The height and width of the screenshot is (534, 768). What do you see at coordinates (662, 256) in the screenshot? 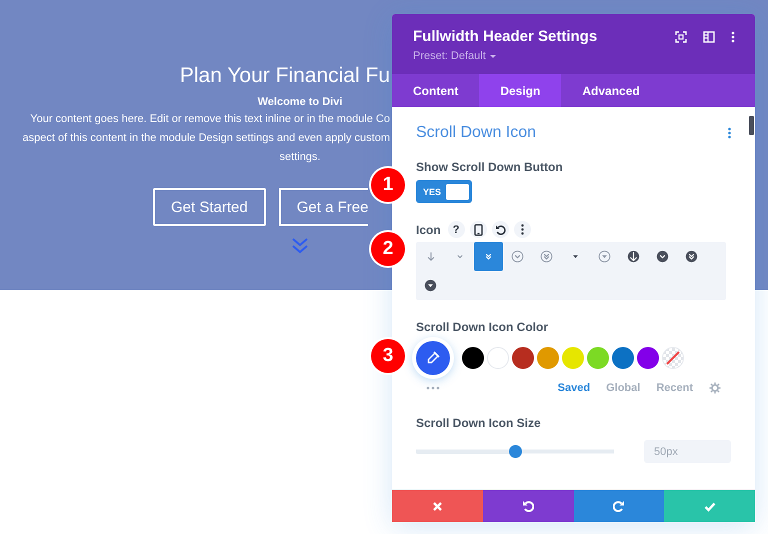
I see `chevron-disc-icon` at bounding box center [662, 256].